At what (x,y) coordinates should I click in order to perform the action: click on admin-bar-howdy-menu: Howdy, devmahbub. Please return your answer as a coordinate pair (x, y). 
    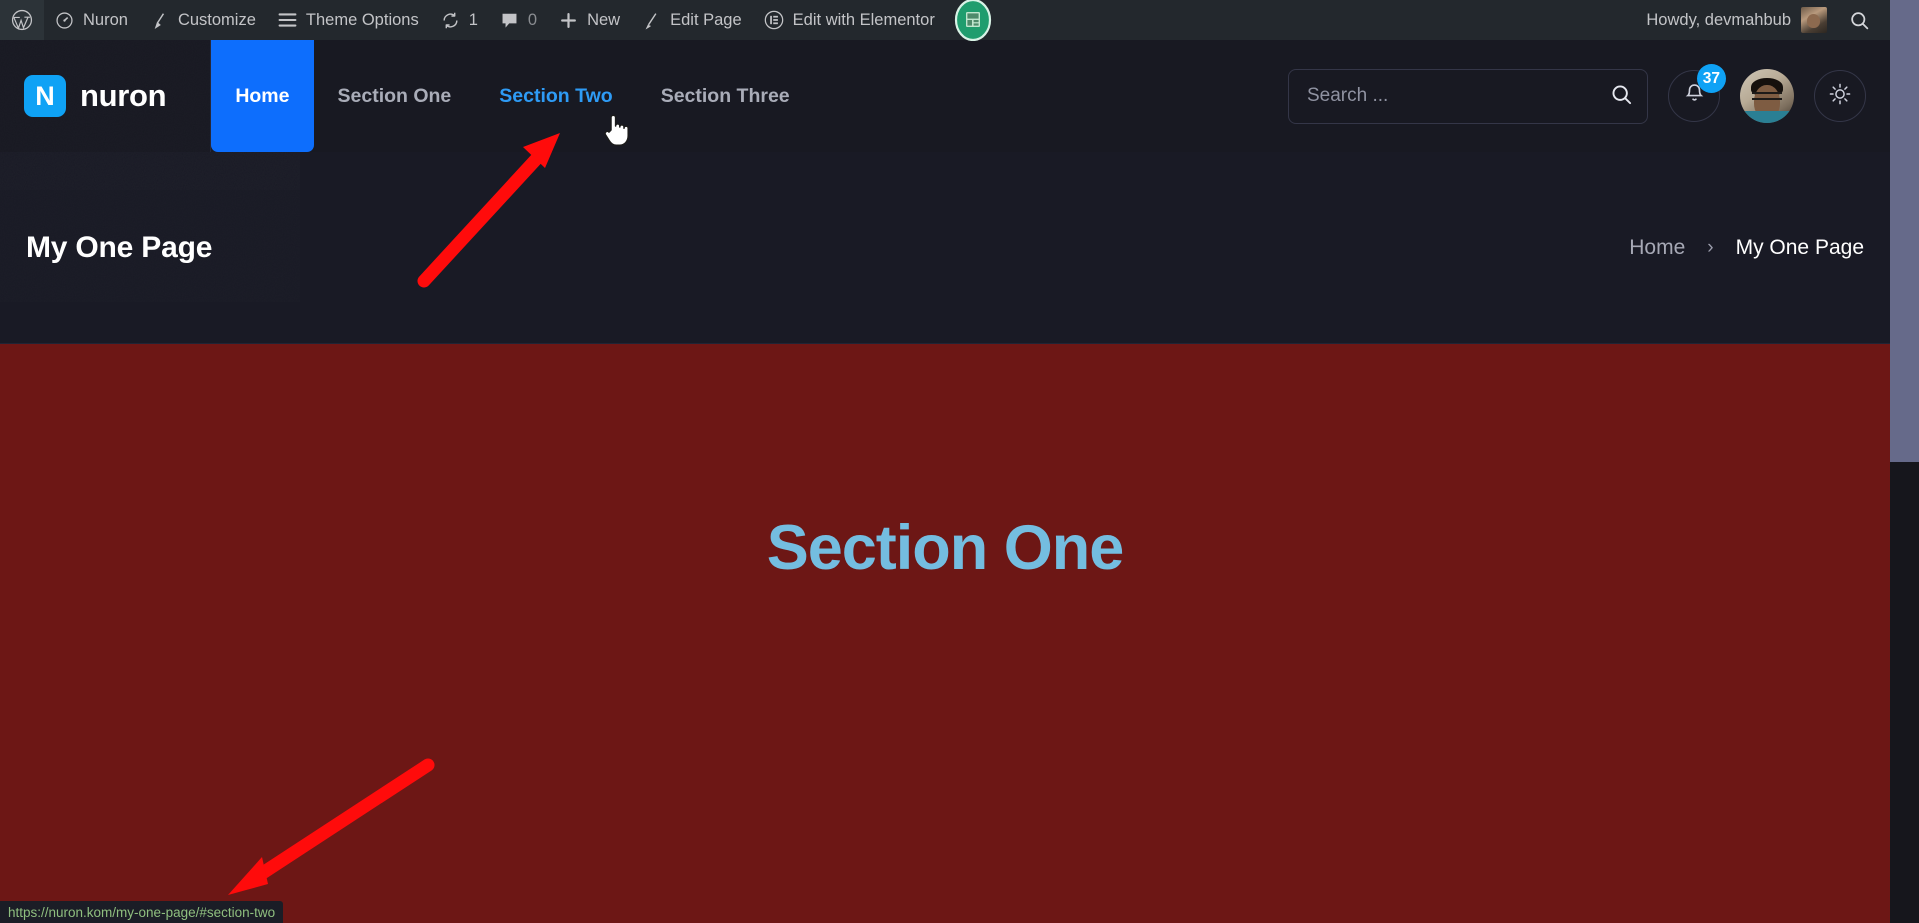
    Looking at the image, I should click on (1736, 20).